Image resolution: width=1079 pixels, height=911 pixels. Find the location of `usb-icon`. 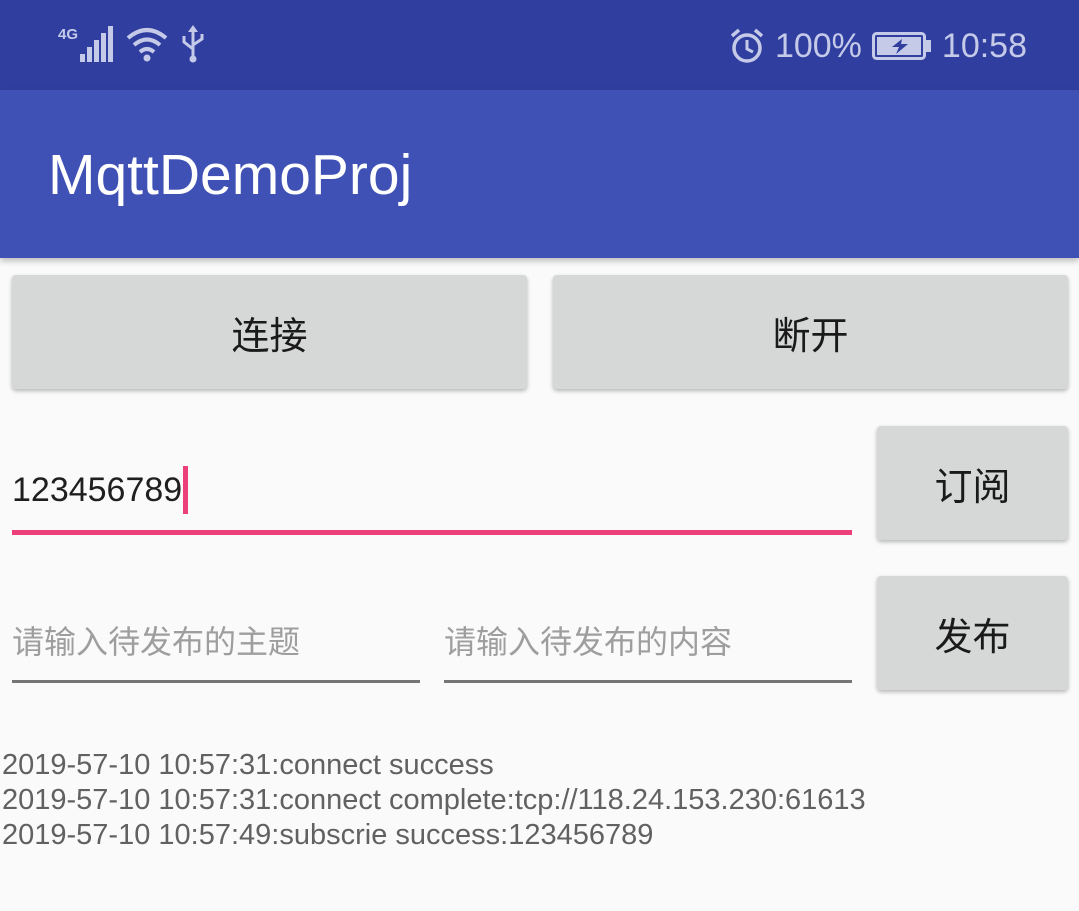

usb-icon is located at coordinates (193, 44).